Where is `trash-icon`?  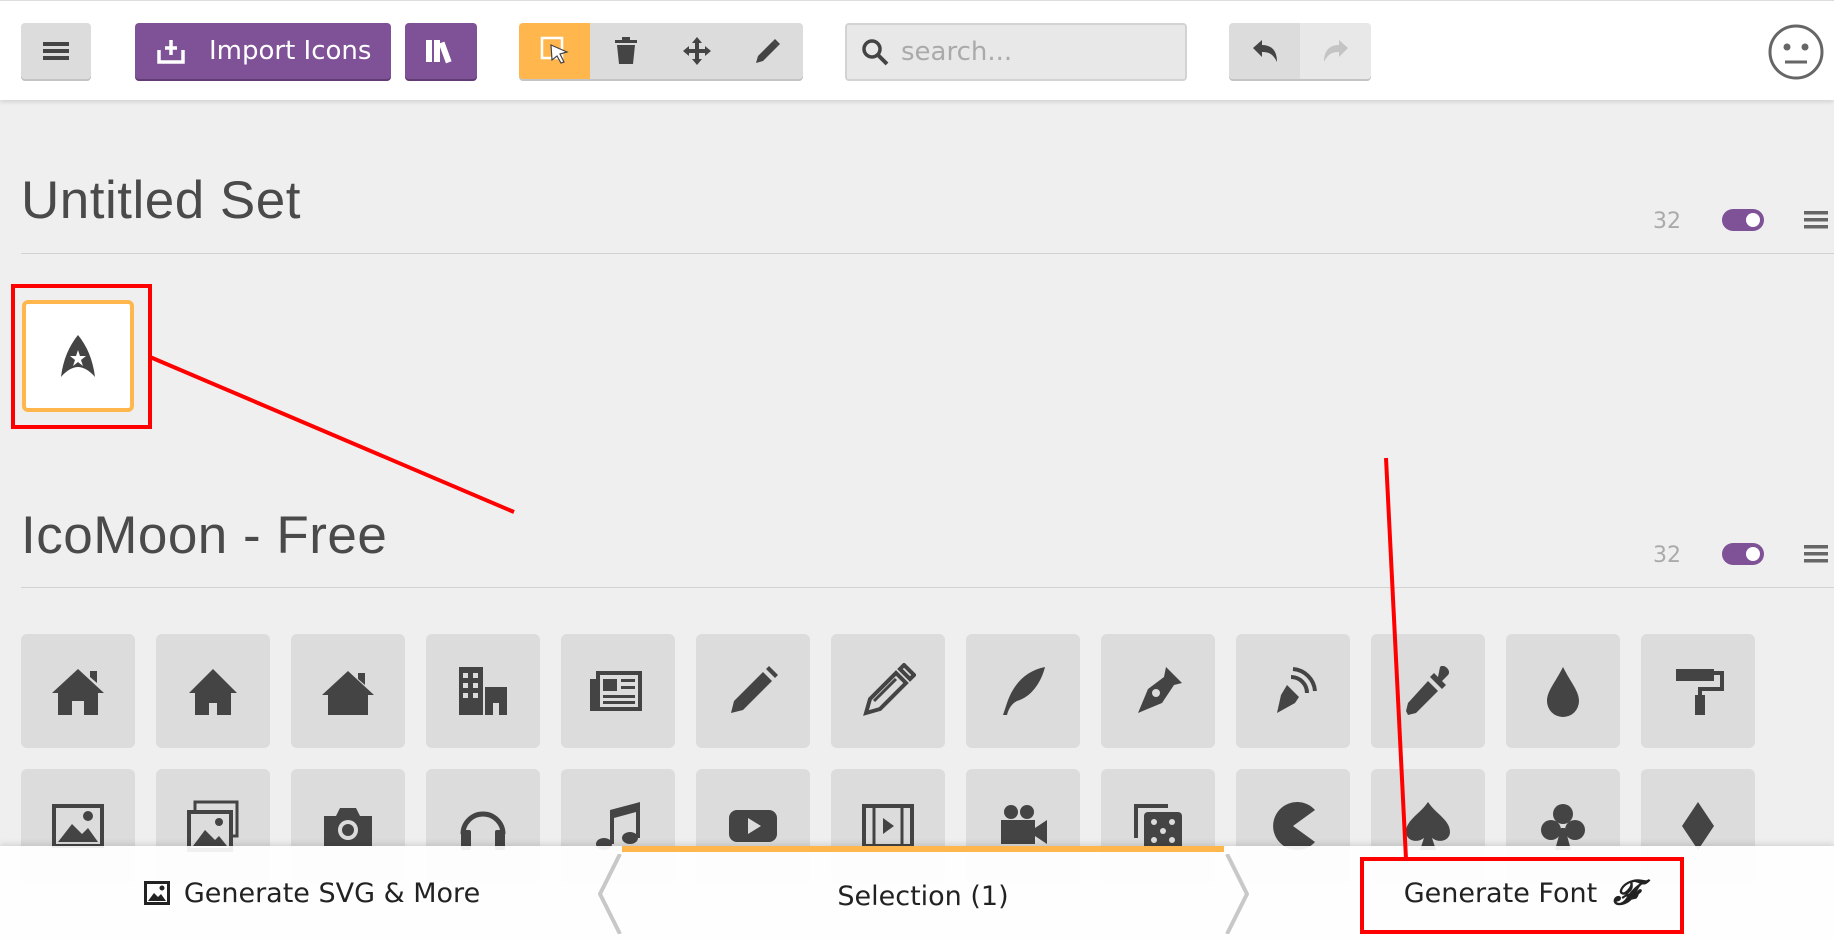 trash-icon is located at coordinates (625, 50).